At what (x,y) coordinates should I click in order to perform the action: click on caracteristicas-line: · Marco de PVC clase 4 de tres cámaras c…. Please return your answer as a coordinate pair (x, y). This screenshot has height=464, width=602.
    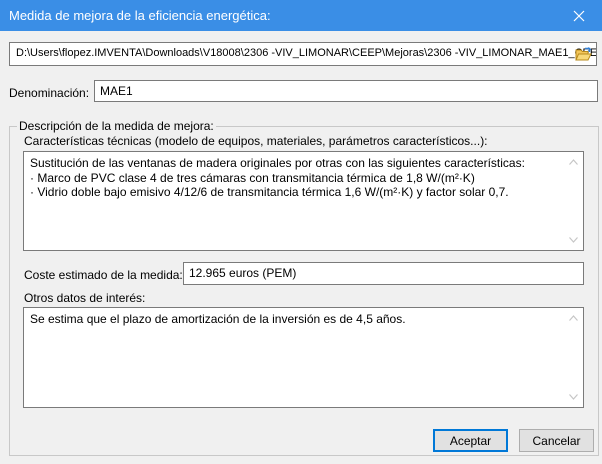
    Looking at the image, I should click on (252, 177).